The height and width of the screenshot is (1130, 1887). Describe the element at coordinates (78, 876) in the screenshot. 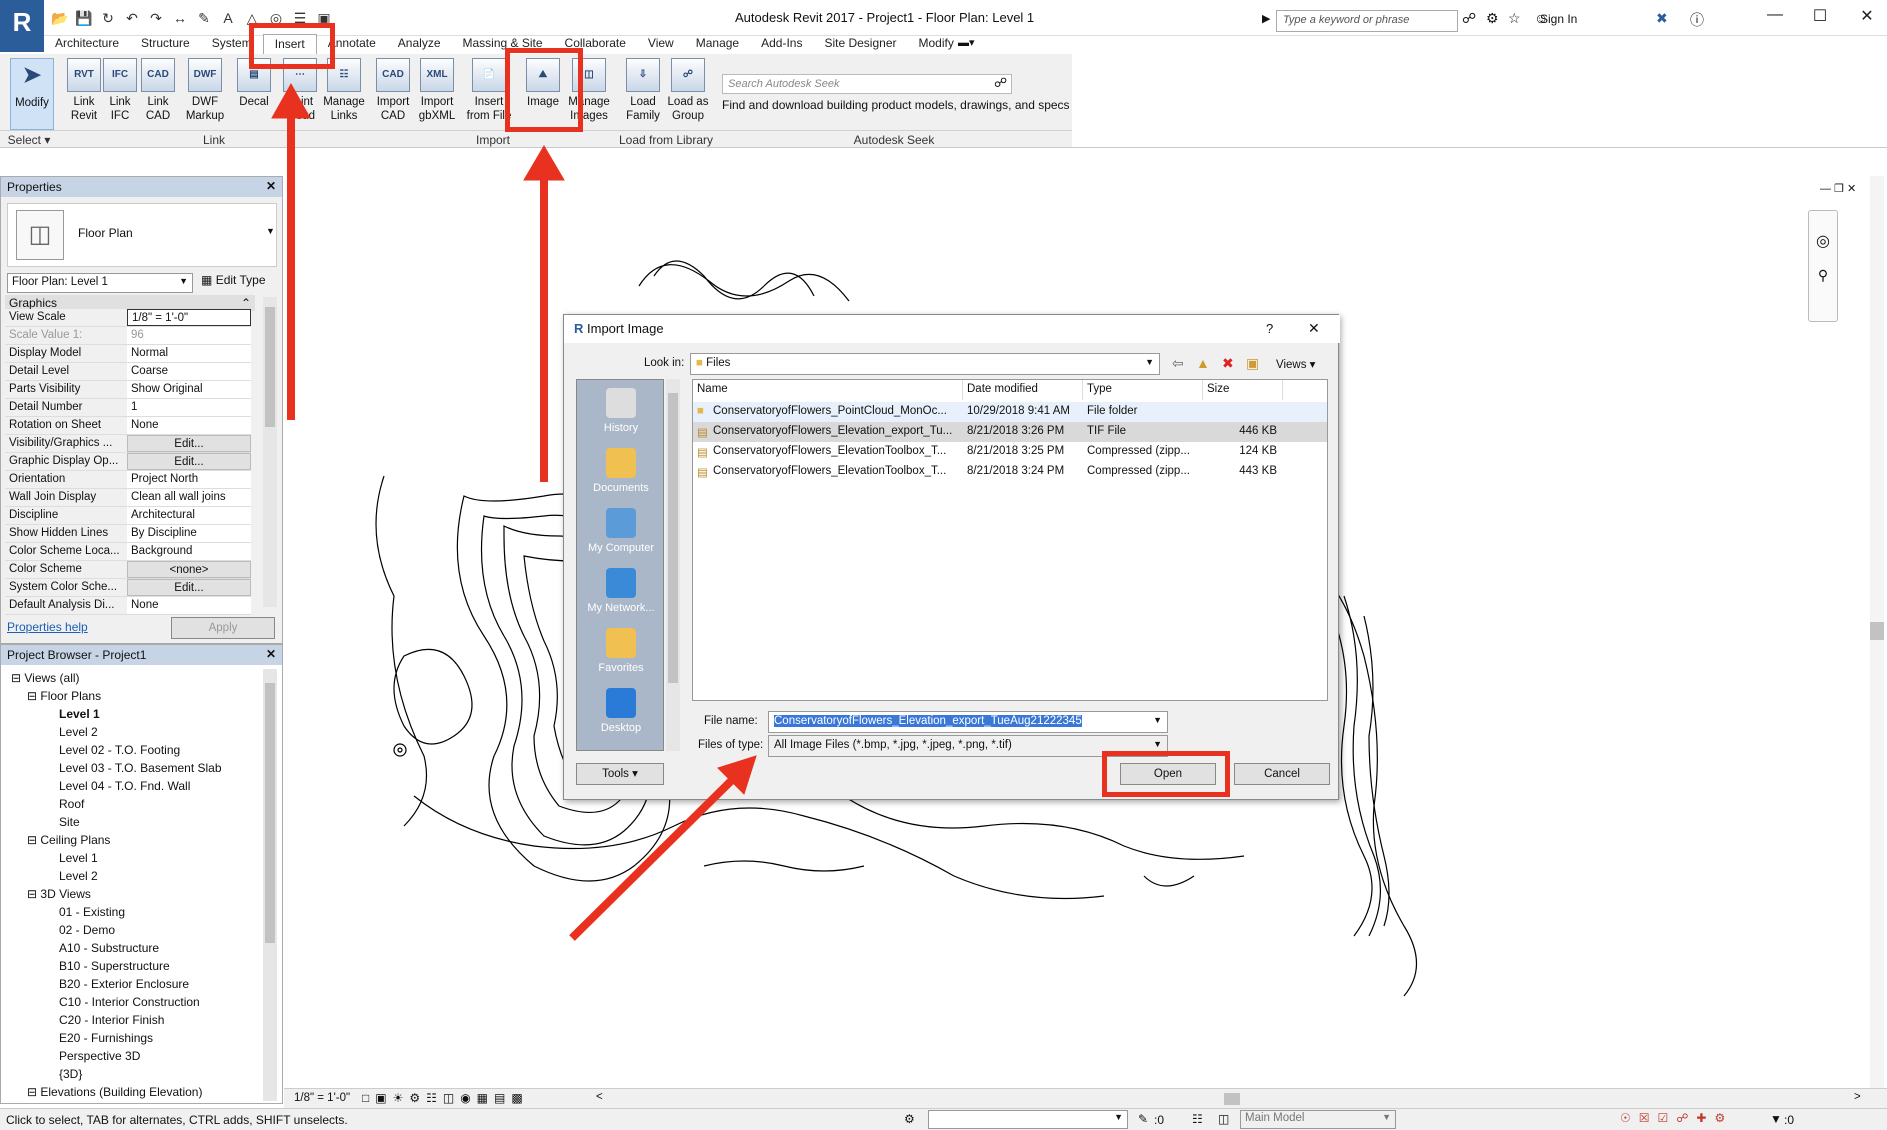

I see `tree-item: Level 2` at that location.